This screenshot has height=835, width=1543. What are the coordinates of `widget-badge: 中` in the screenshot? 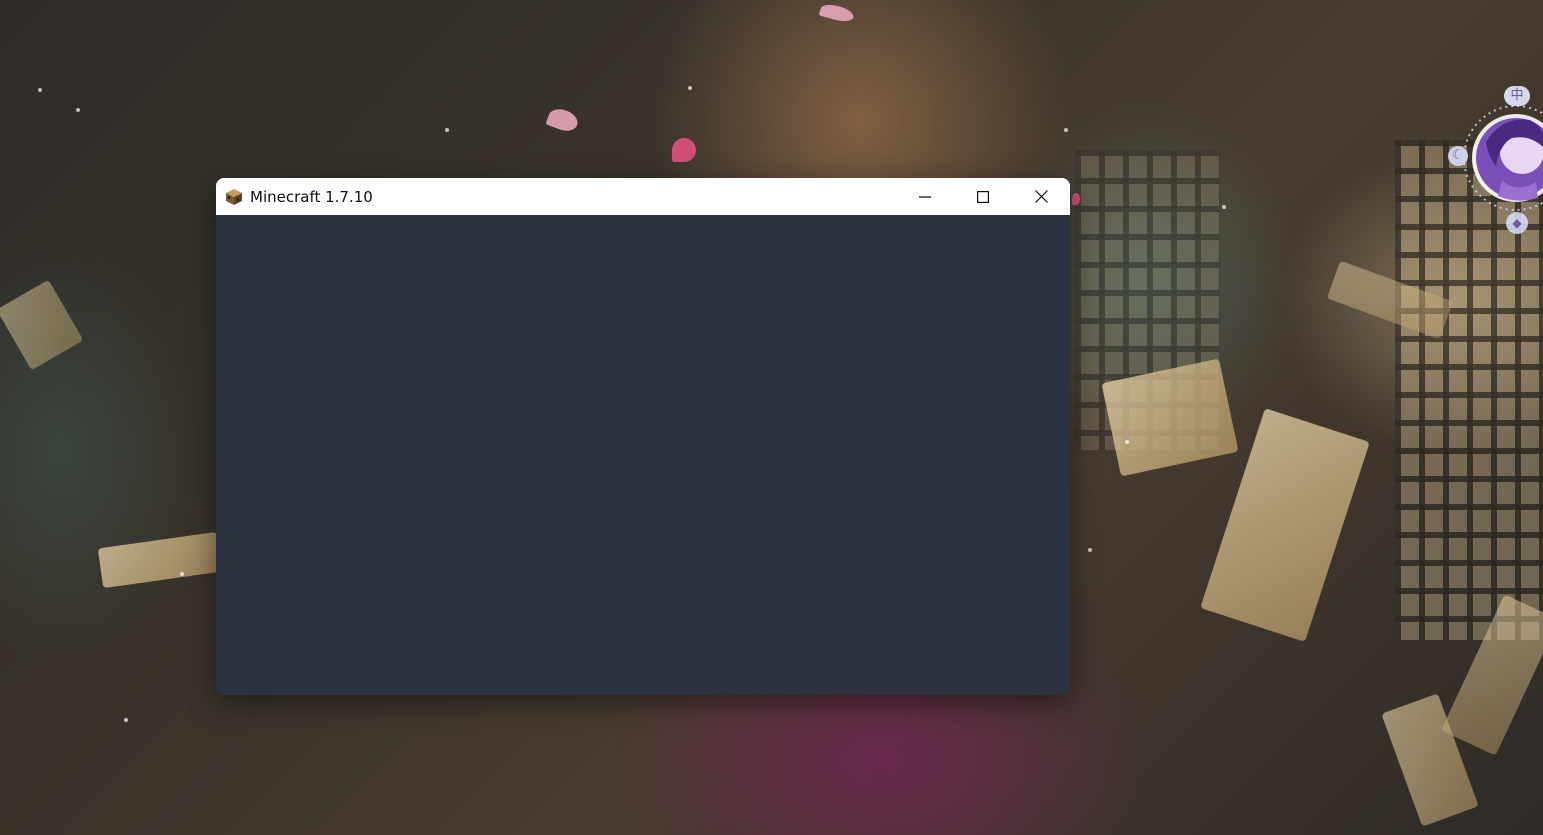 It's located at (1517, 96).